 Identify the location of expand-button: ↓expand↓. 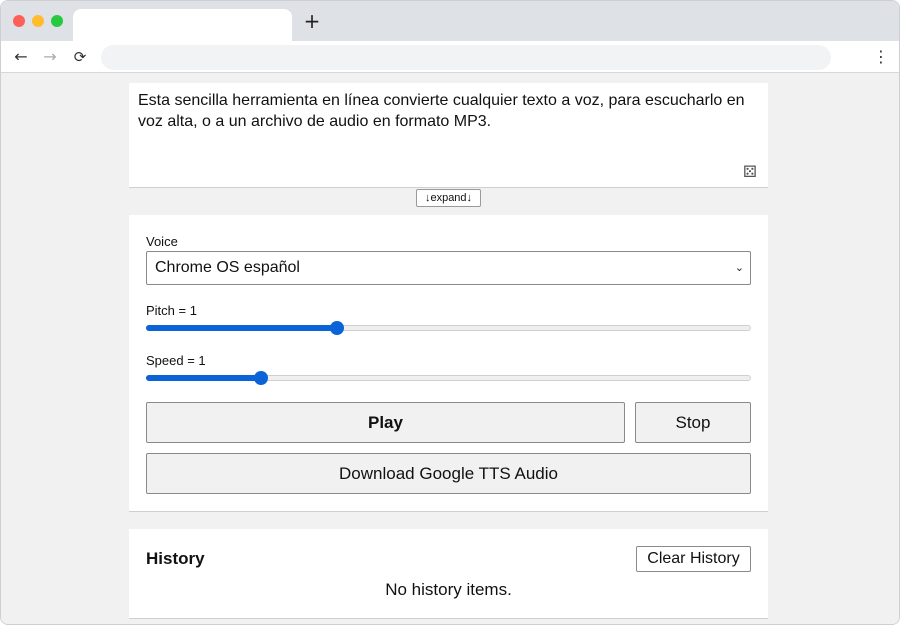
(448, 198).